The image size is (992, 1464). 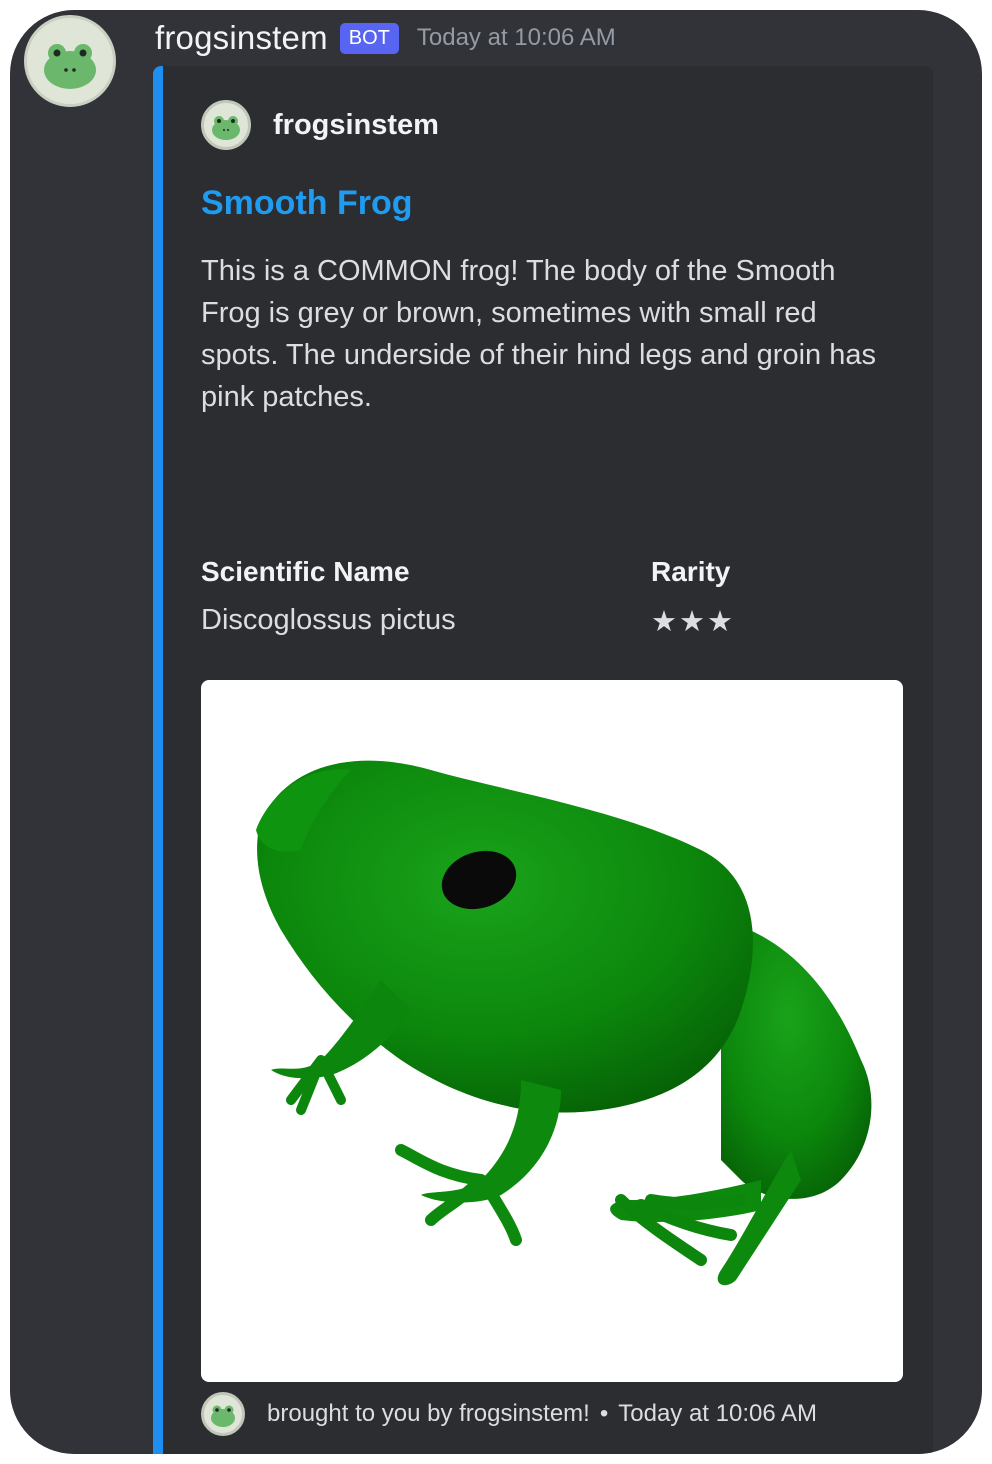 What do you see at coordinates (693, 622) in the screenshot?
I see `rarity-stars: ★★★` at bounding box center [693, 622].